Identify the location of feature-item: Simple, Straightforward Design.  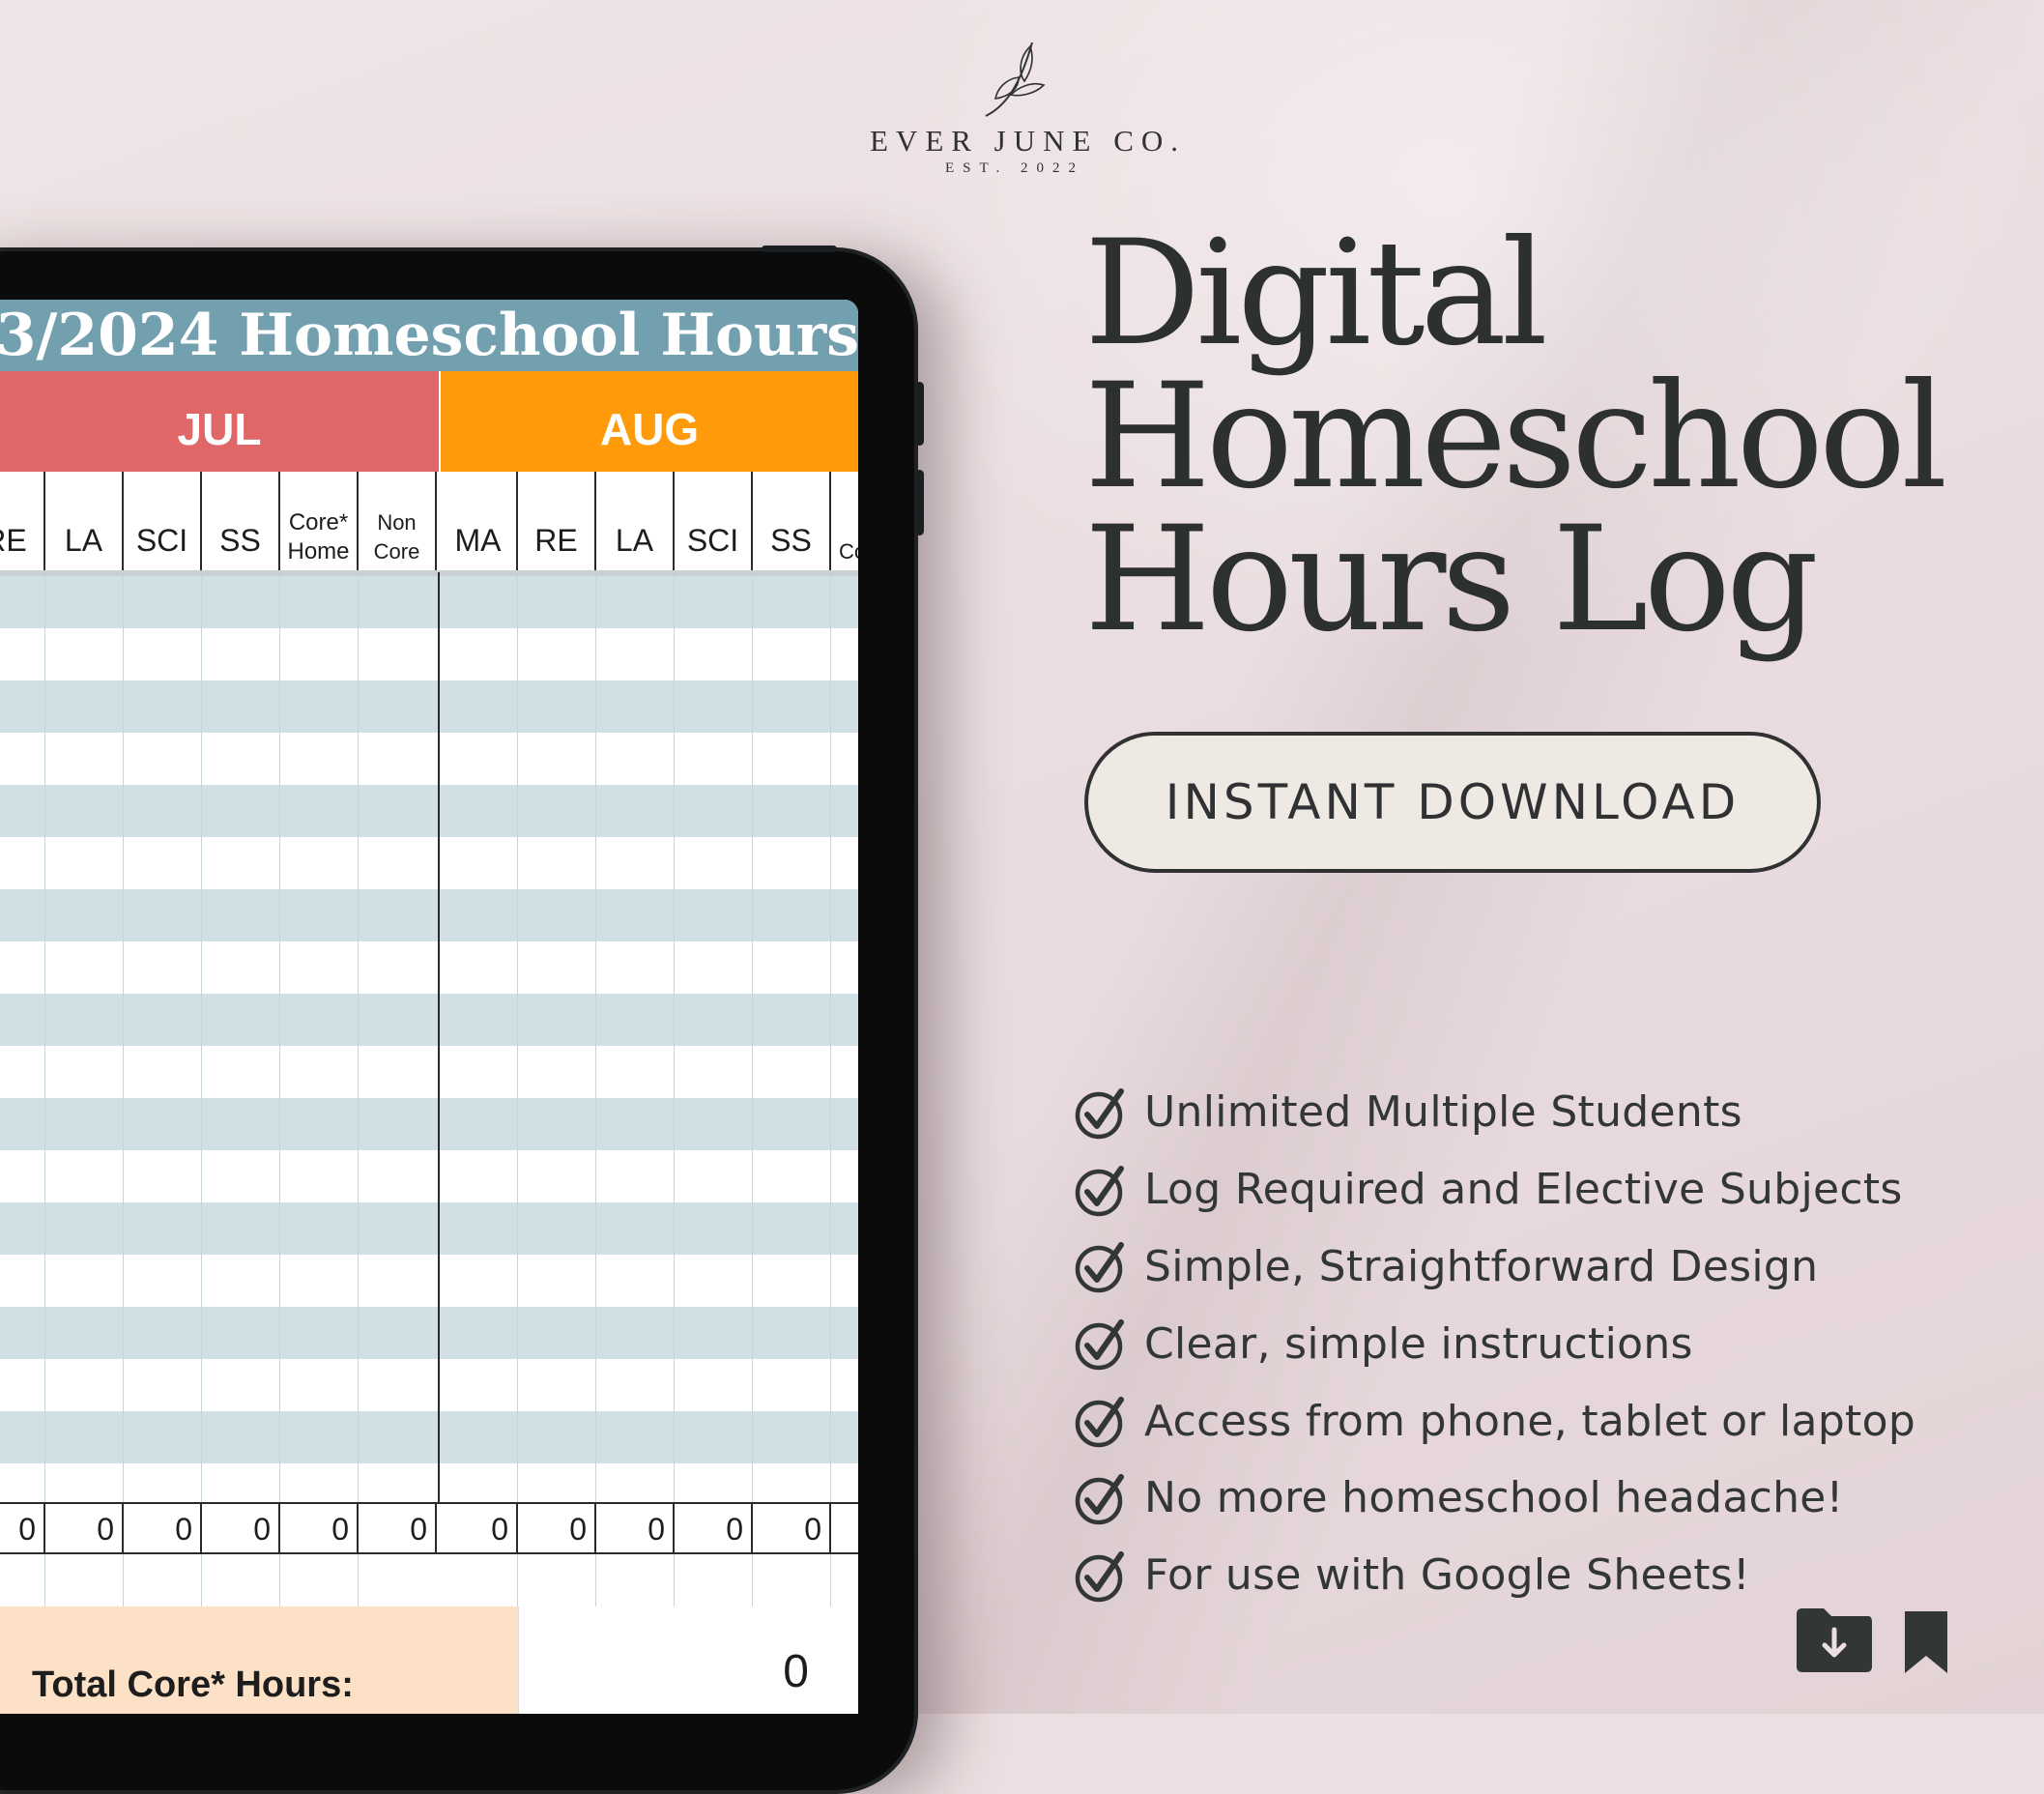
(1558, 1267).